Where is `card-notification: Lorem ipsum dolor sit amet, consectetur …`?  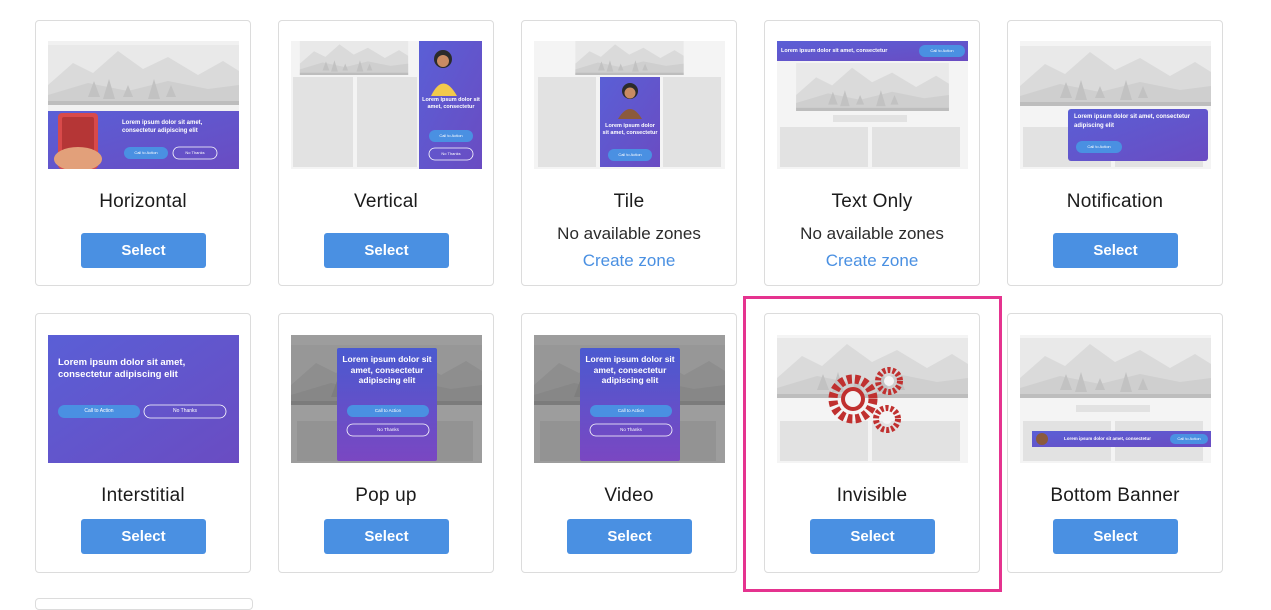 card-notification: Lorem ipsum dolor sit amet, consectetur … is located at coordinates (1115, 153).